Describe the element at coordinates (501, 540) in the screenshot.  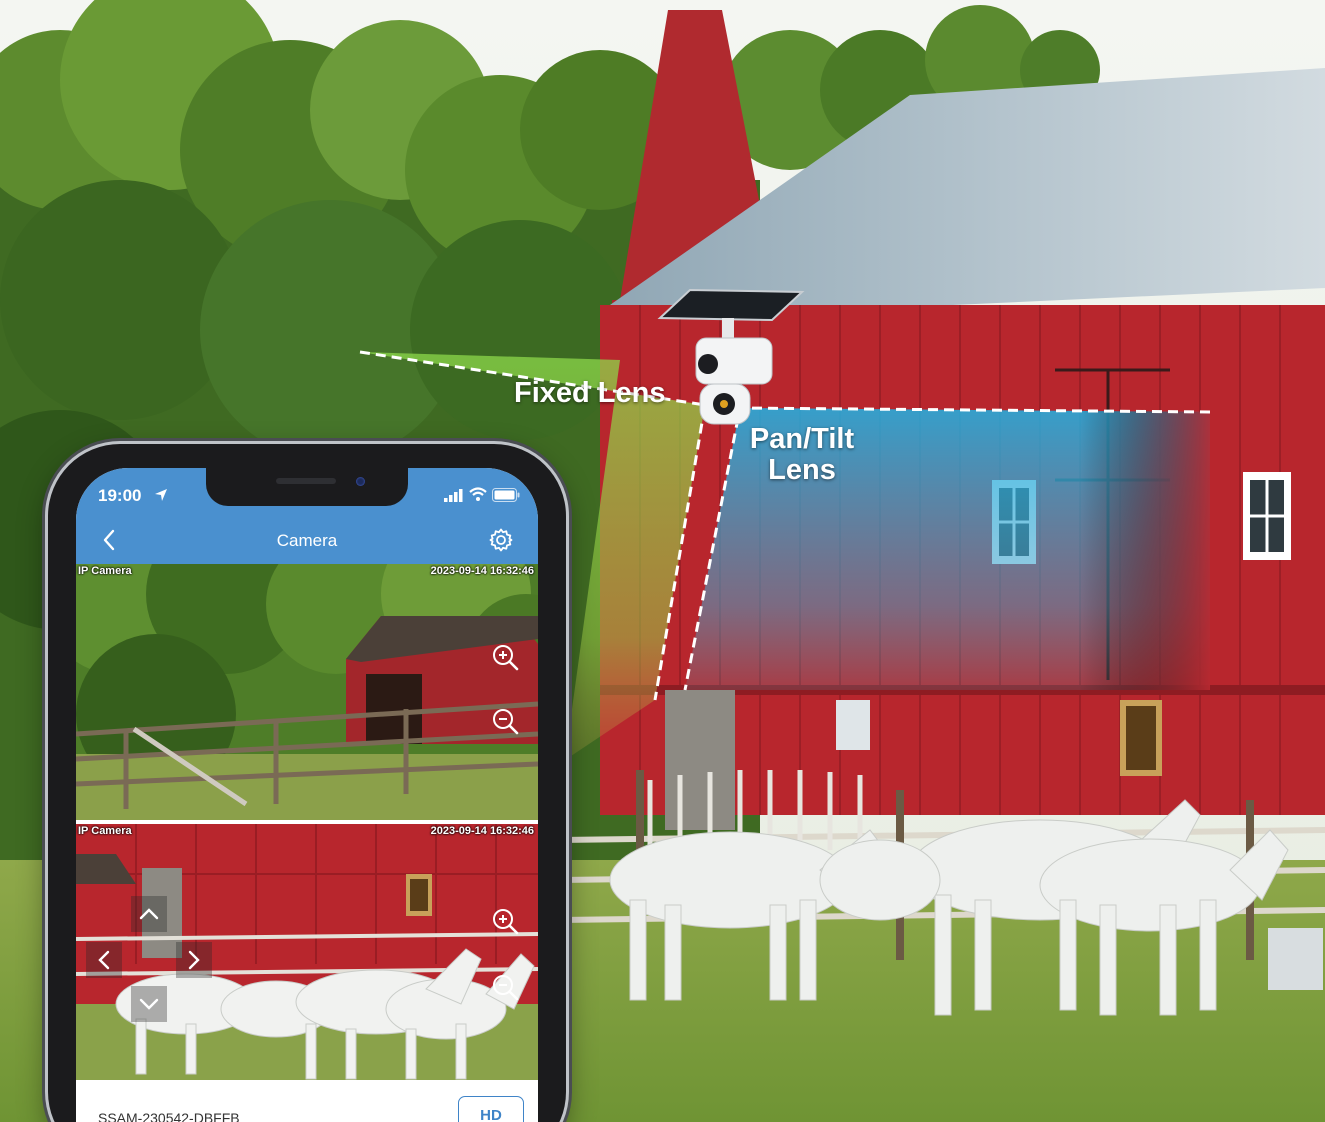
I see `gear-icon` at that location.